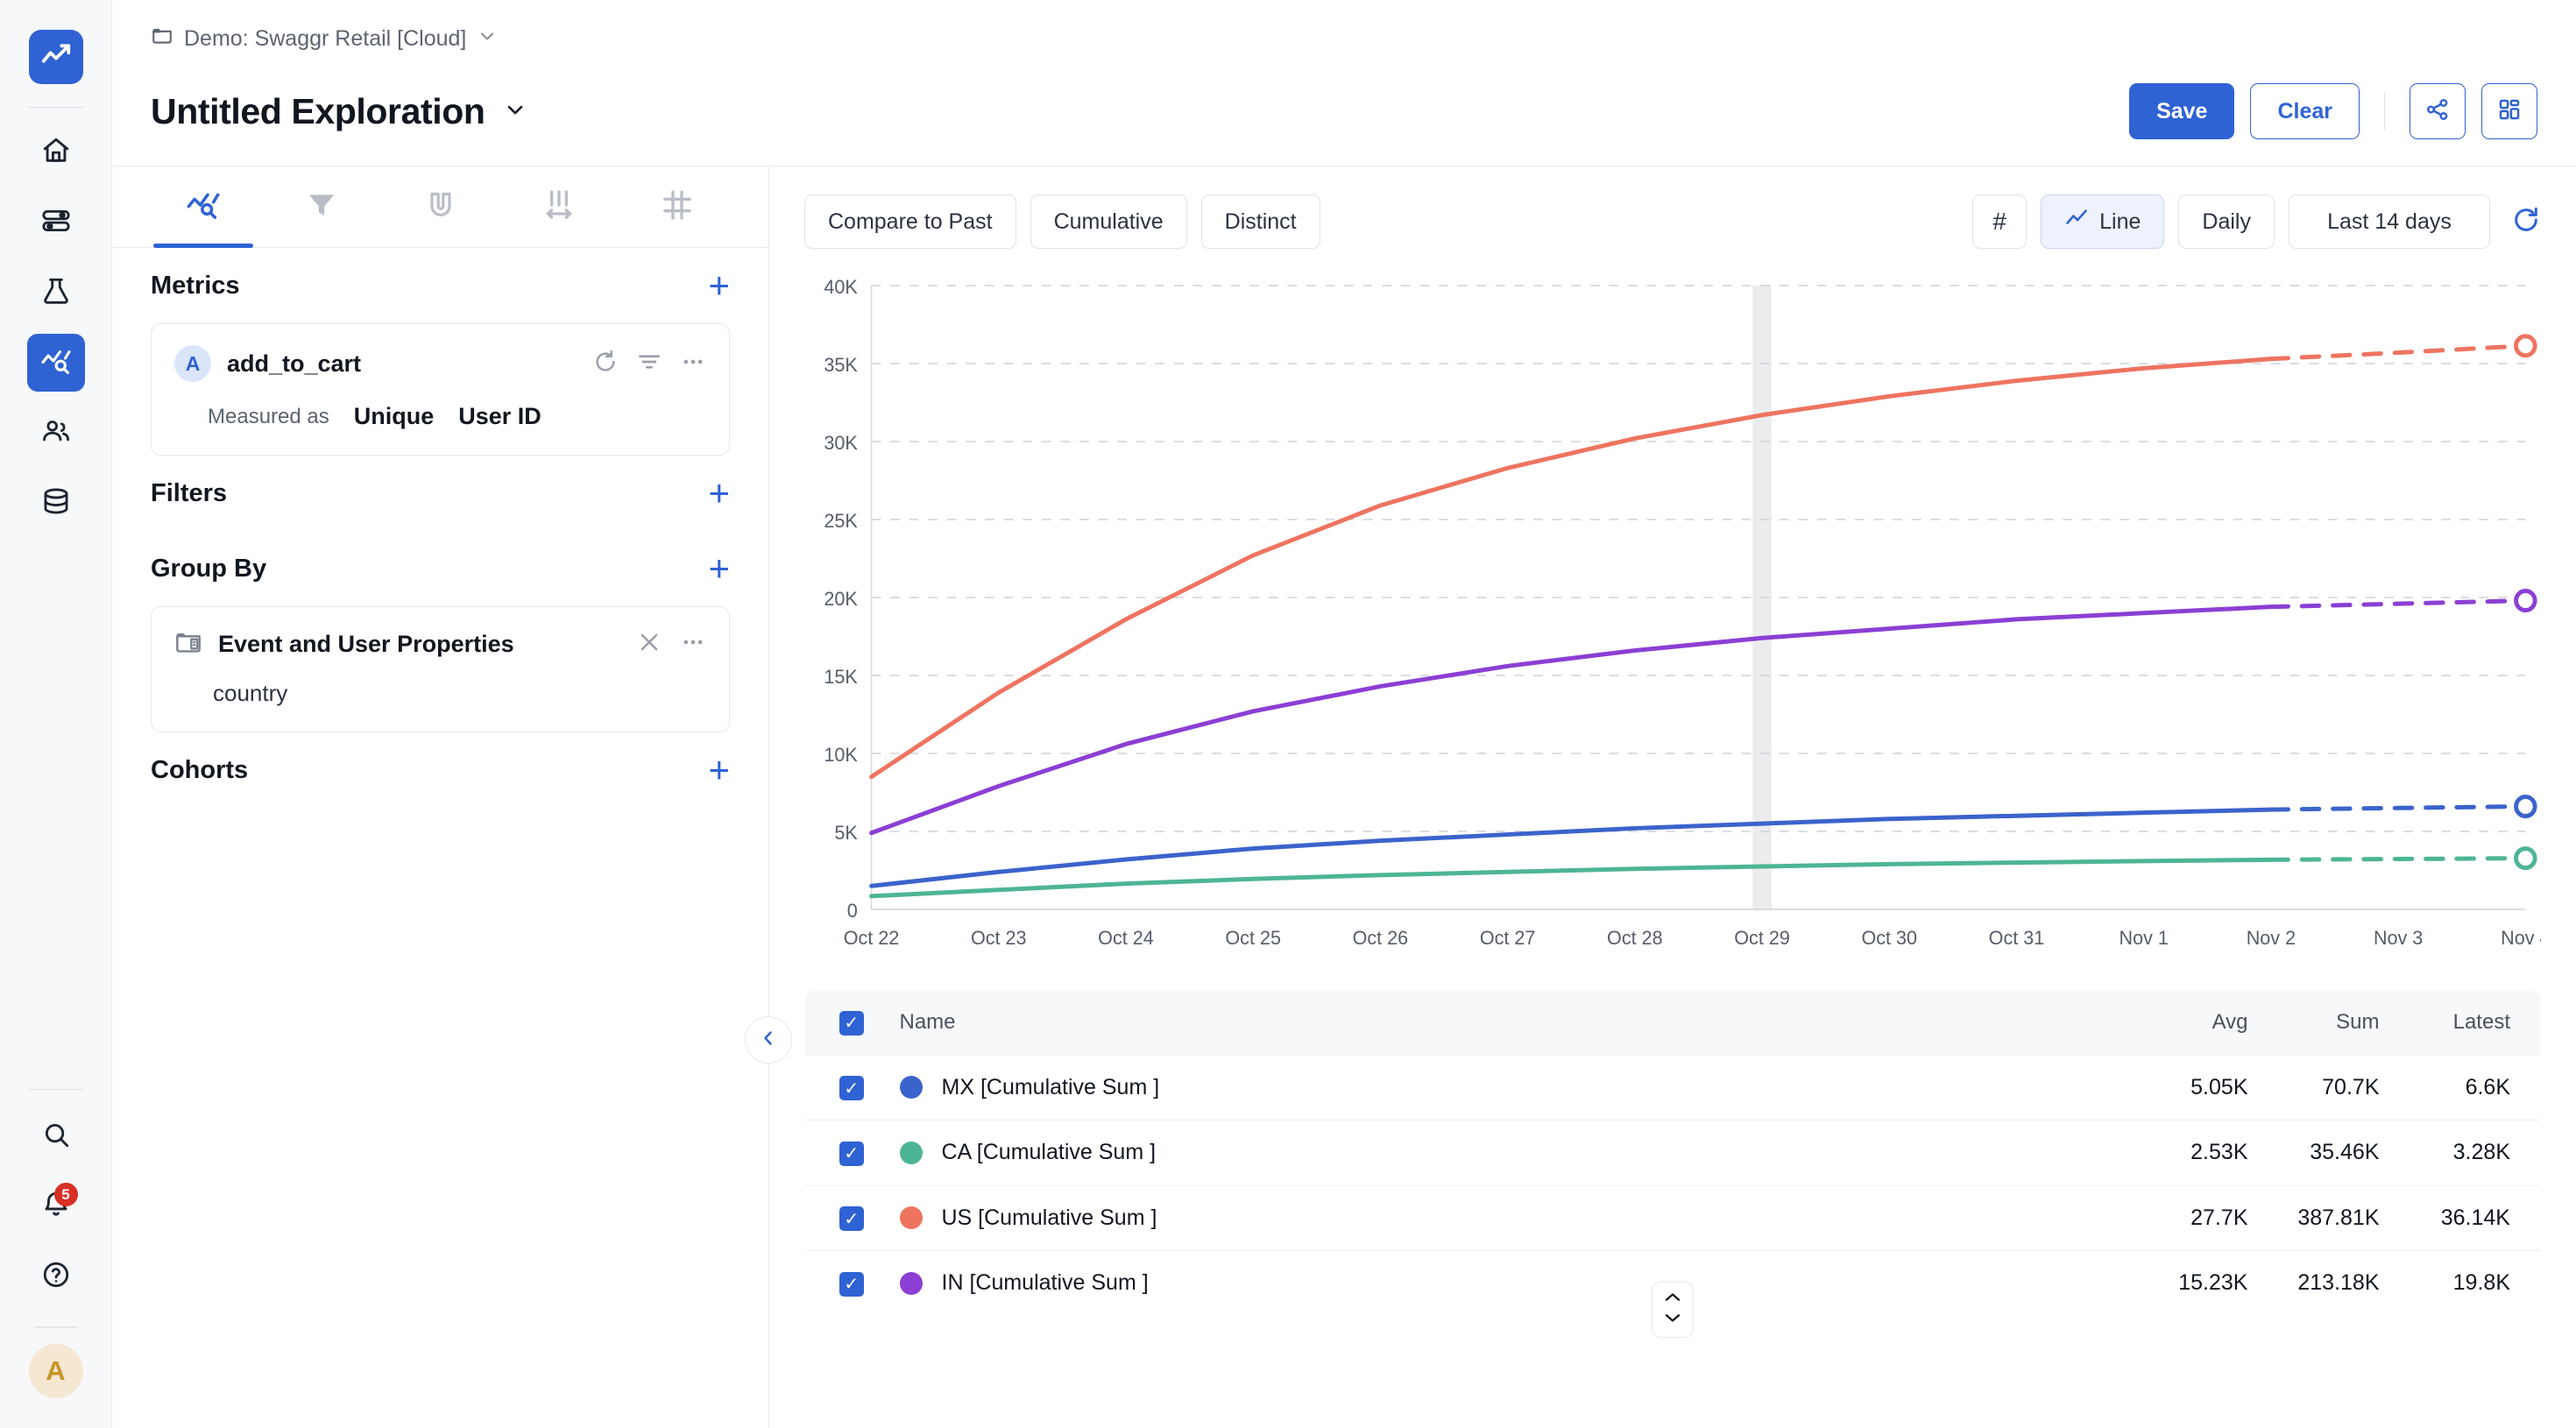 The image size is (2576, 1428). I want to click on number-format-button: #, so click(2000, 221).